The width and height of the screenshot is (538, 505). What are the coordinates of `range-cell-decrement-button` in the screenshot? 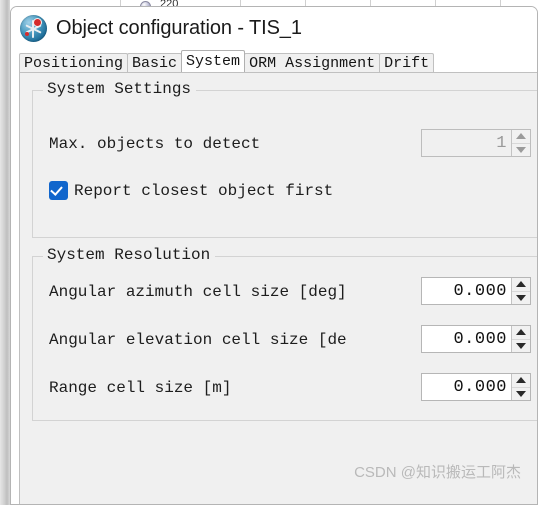 It's located at (521, 393).